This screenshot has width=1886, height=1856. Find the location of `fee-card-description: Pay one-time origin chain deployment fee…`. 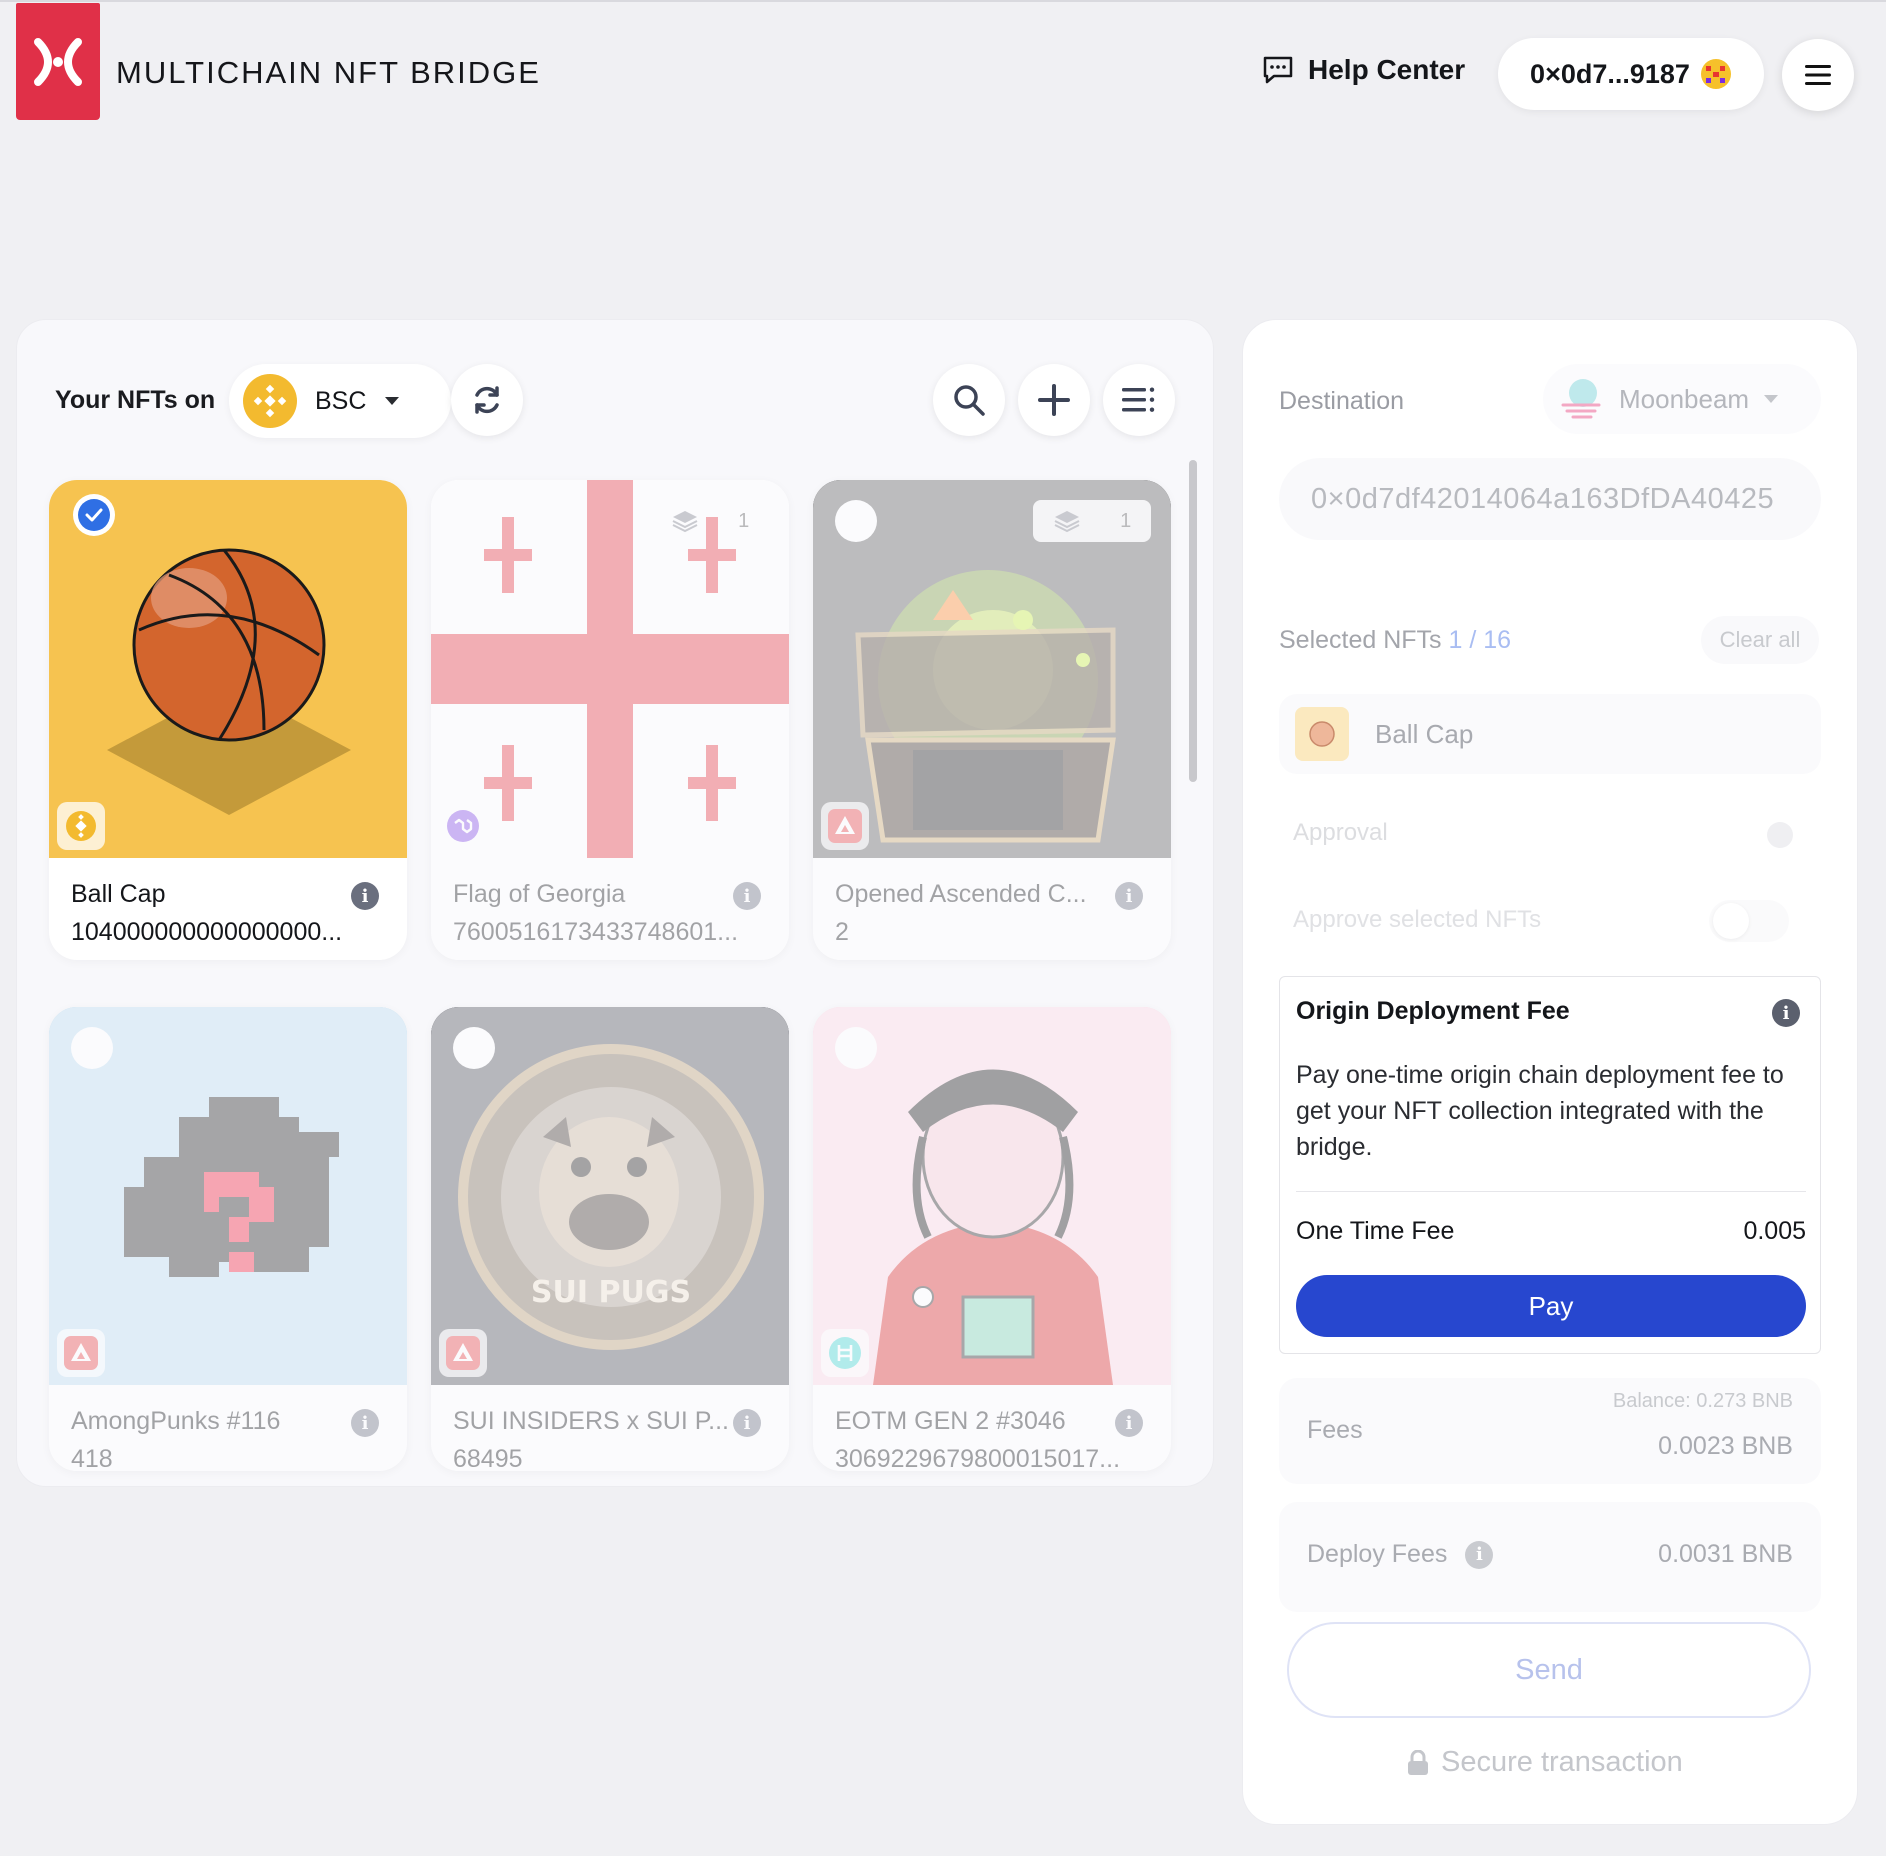

fee-card-description: Pay one-time origin chain deployment fee… is located at coordinates (1540, 1111).